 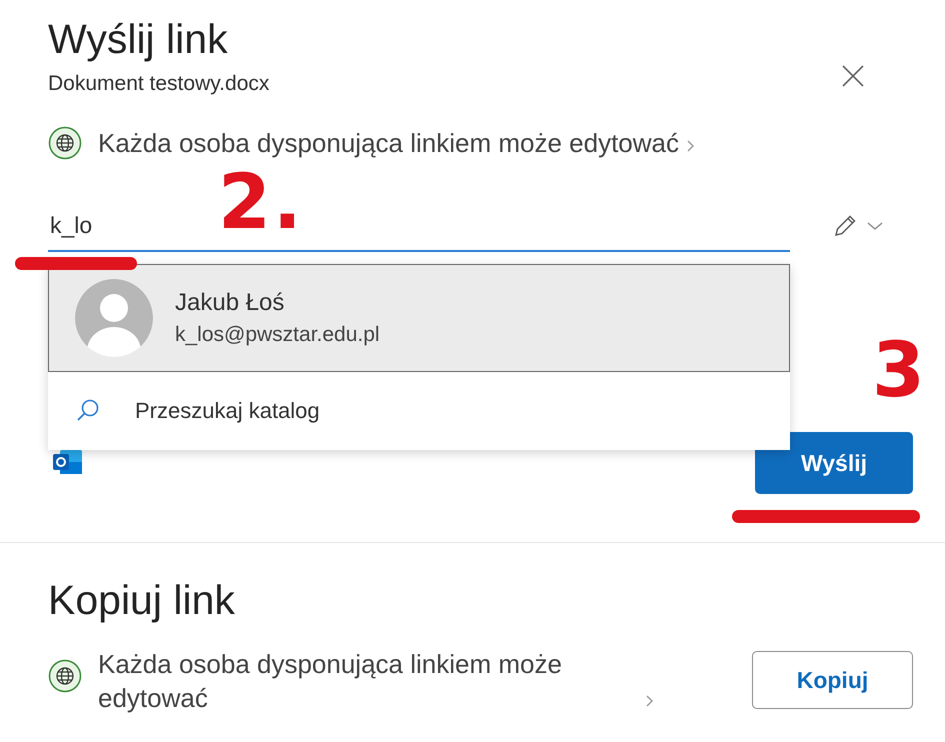 I want to click on contact-suggestion: Jakub Łoś k_los@pwsztar.edu.pl, so click(x=419, y=318).